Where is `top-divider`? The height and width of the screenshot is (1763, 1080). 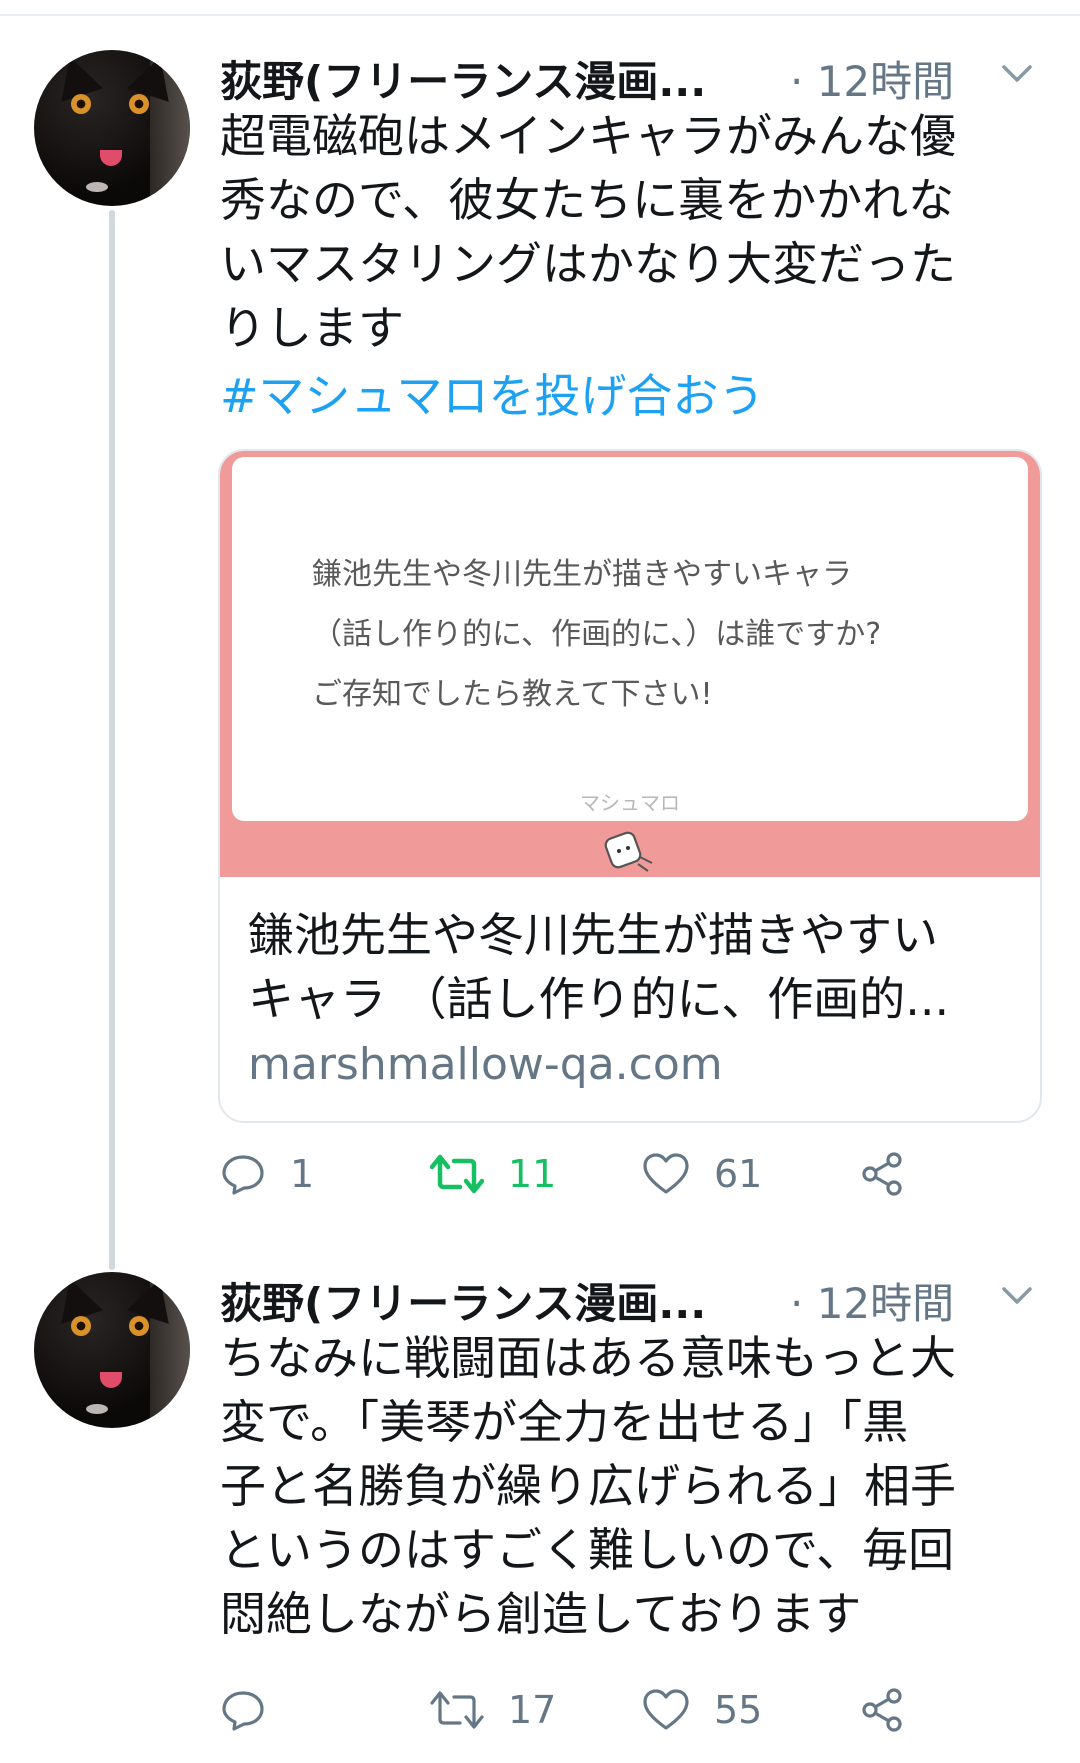
top-divider is located at coordinates (540, 15).